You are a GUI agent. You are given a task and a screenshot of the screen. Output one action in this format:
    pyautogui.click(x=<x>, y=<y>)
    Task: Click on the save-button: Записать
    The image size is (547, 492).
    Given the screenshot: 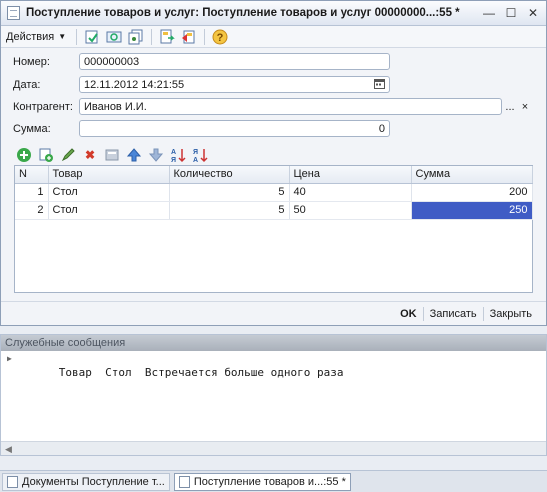 What is the action you would take?
    pyautogui.click(x=453, y=314)
    